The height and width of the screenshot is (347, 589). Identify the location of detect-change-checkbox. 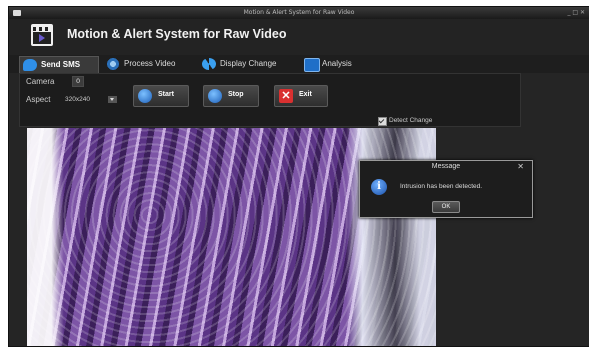
(382, 121).